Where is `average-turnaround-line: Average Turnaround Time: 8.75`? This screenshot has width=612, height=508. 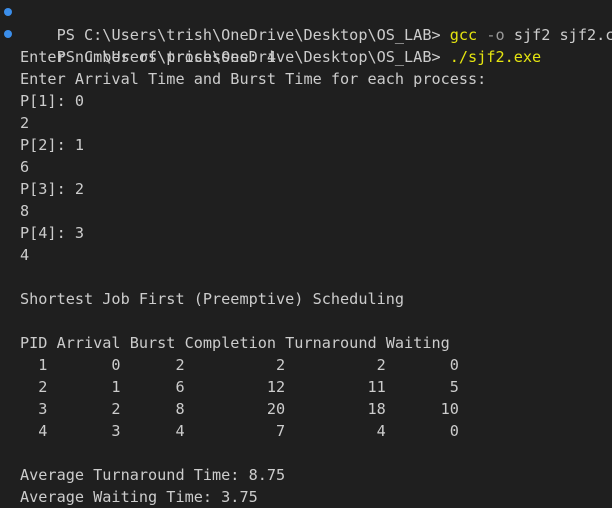
average-turnaround-line: Average Turnaround Time: 8.75 is located at coordinates (153, 475).